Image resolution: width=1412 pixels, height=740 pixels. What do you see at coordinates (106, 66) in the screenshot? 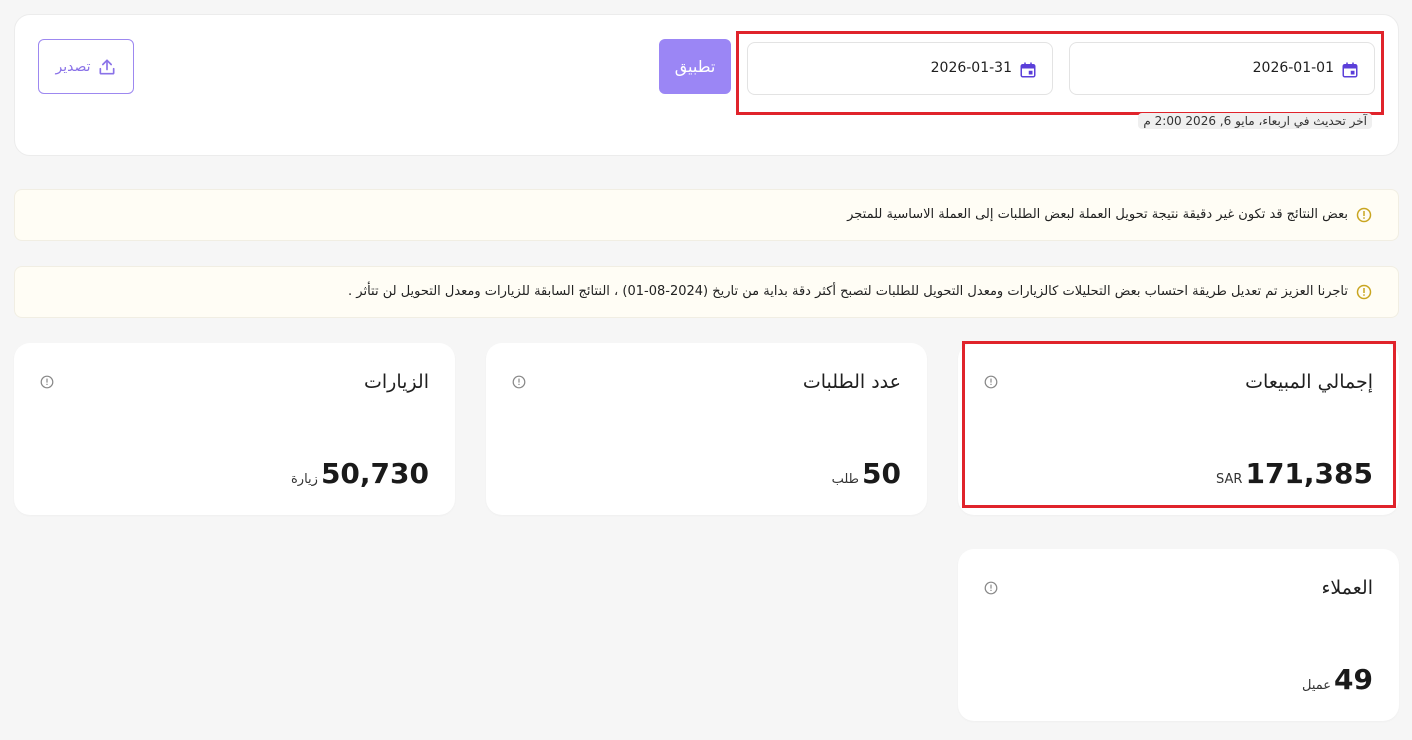
I see `upload-icon` at bounding box center [106, 66].